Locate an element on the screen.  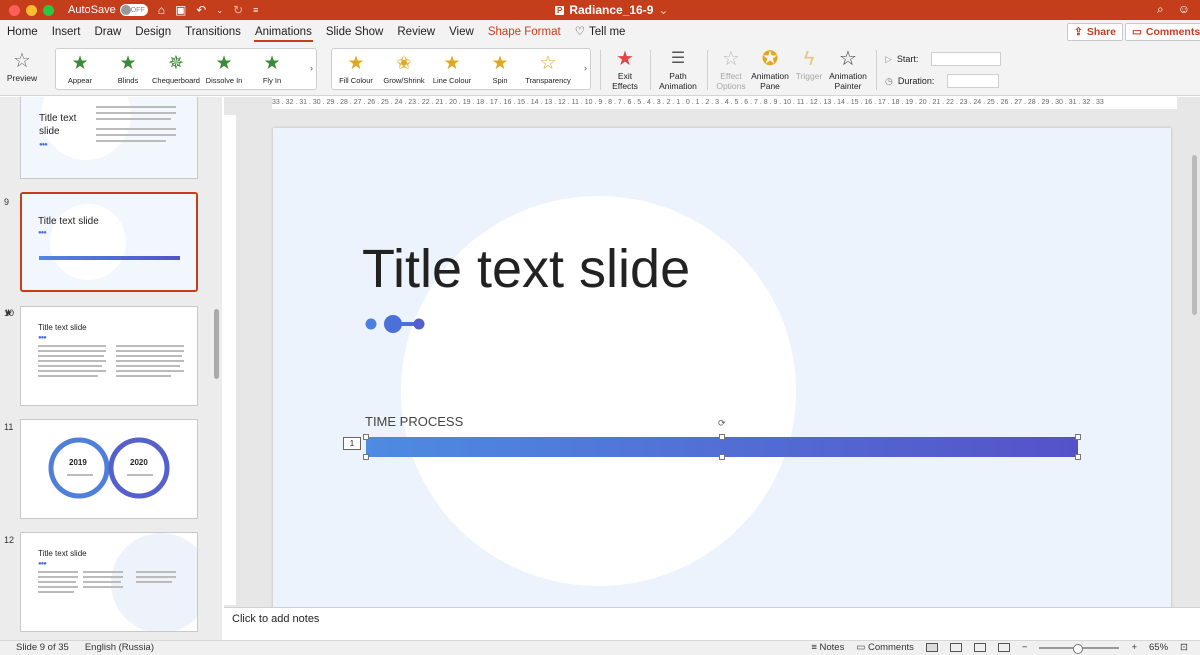
fit-to-window-icon: ⊡ is located at coordinates (1184, 647).